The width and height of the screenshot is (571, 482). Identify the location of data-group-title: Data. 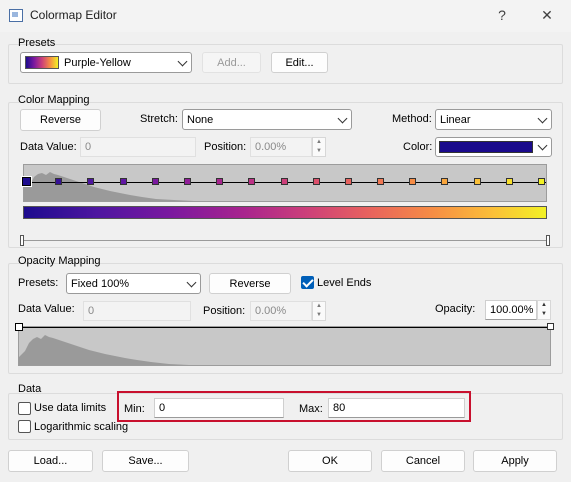
(30, 389).